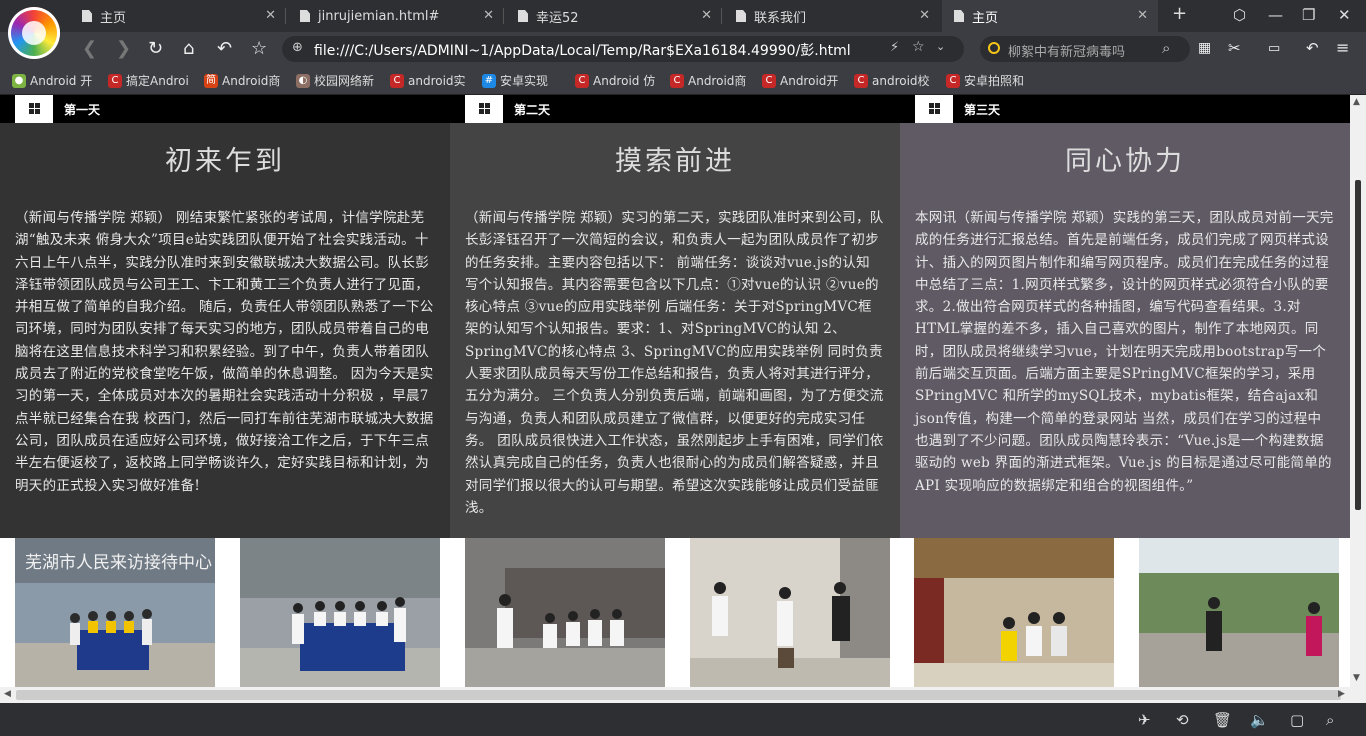  What do you see at coordinates (340, 612) in the screenshot?
I see `photo-group-gate-banner` at bounding box center [340, 612].